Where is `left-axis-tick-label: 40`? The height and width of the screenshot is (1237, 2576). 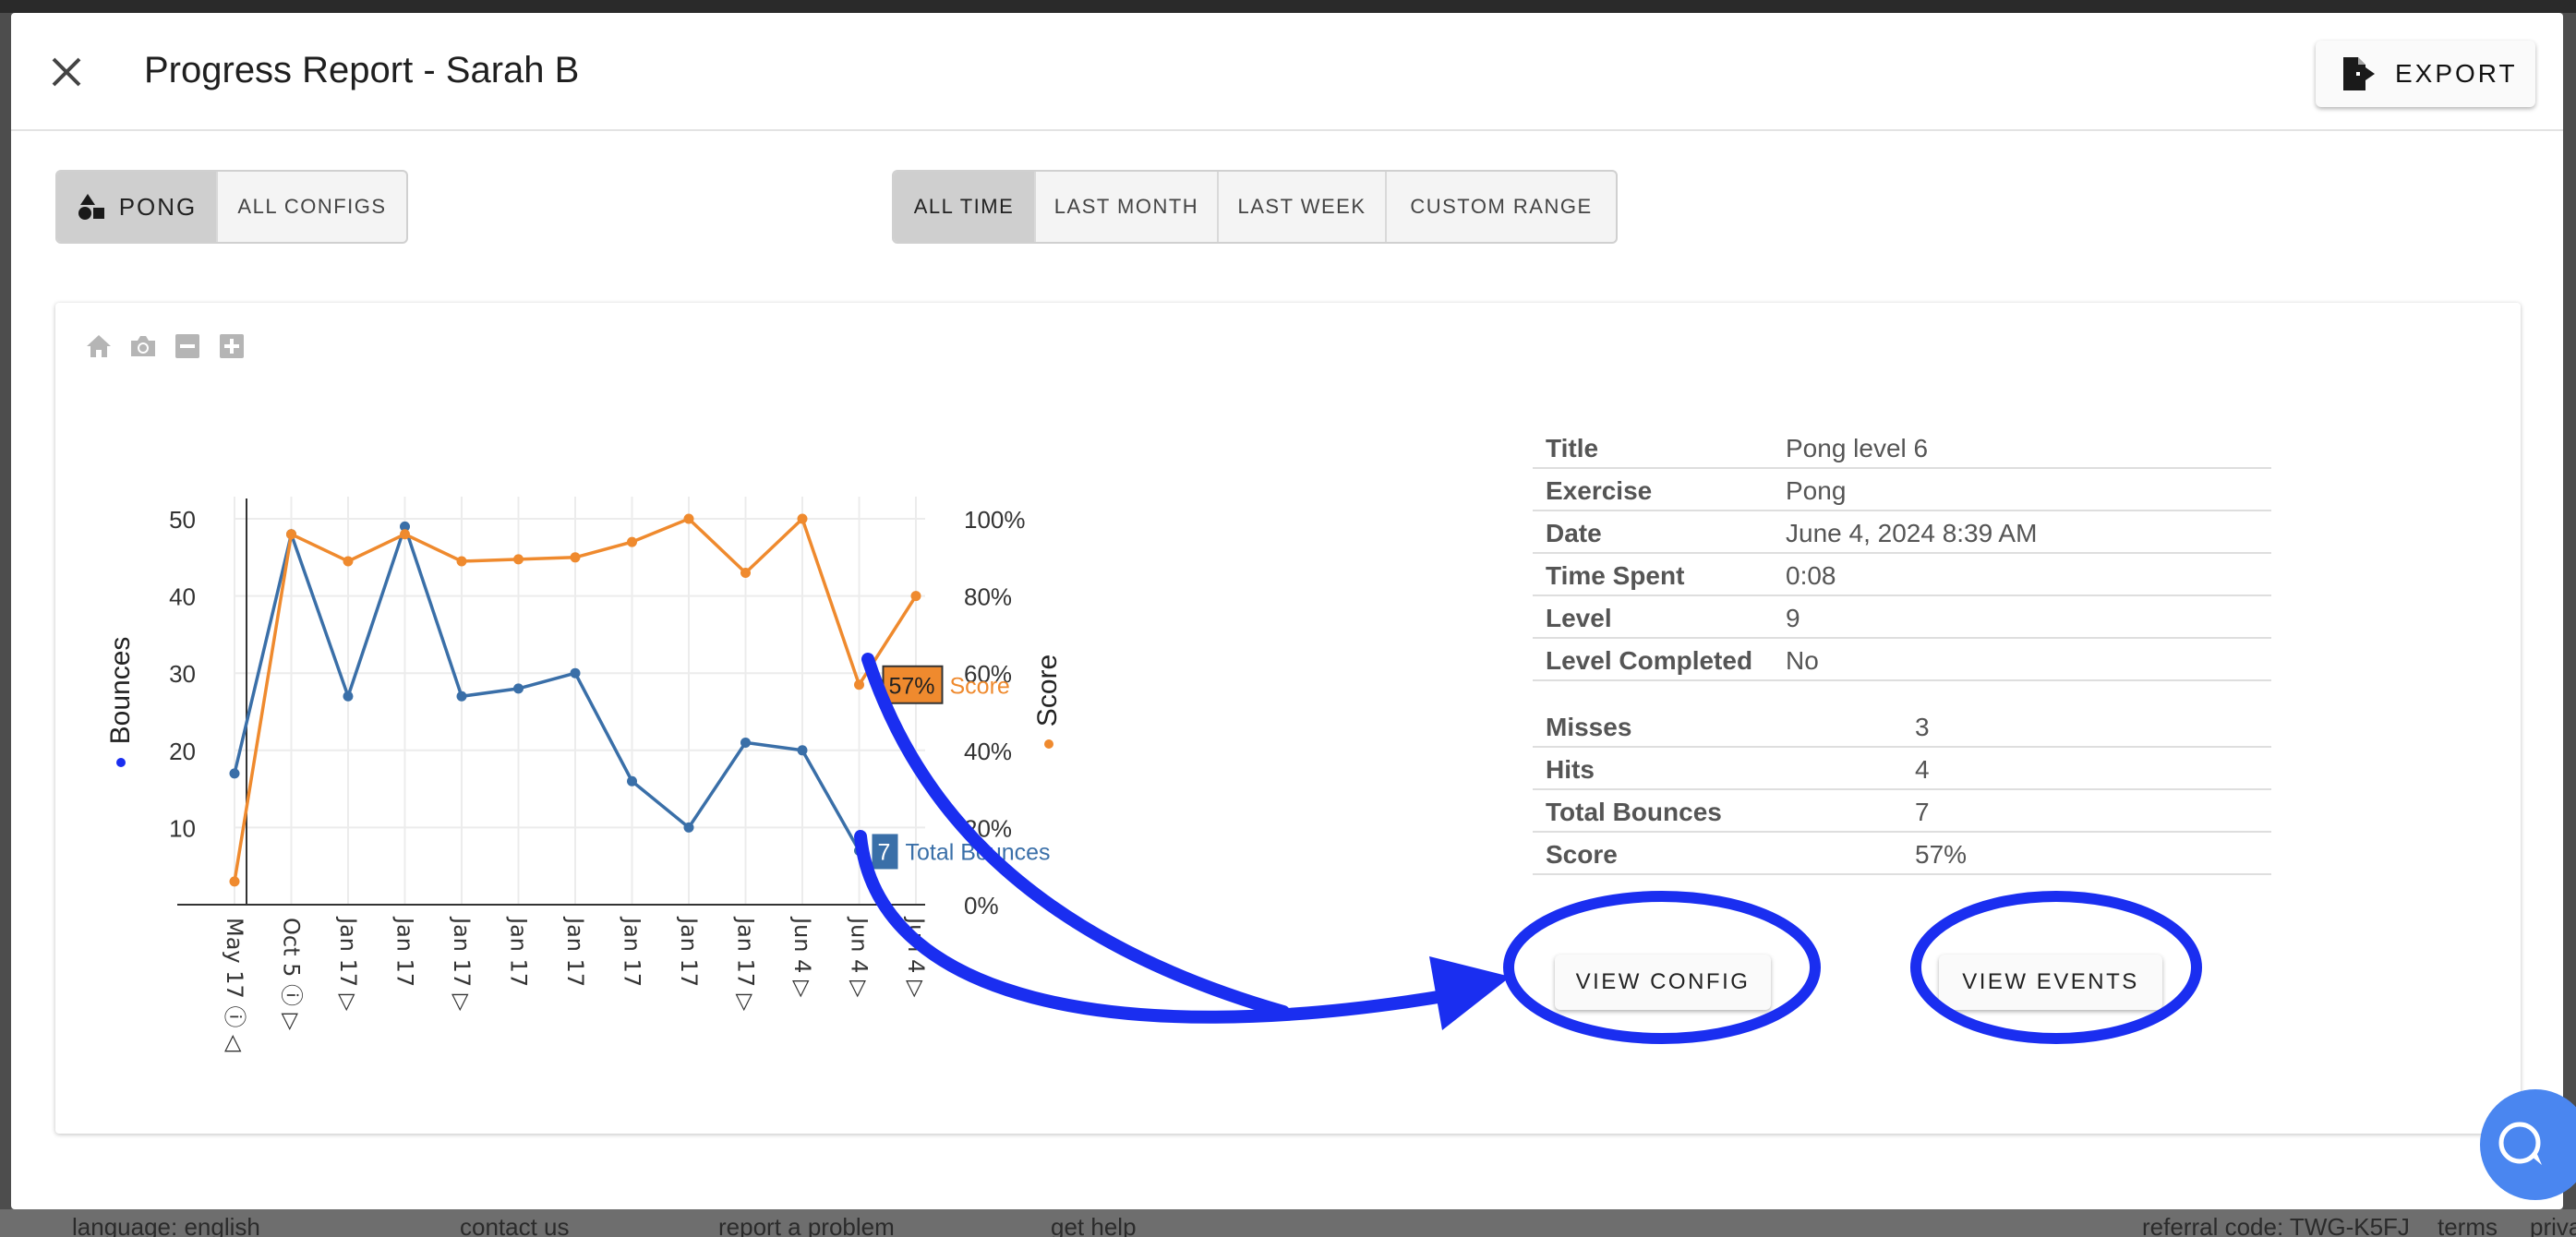
left-axis-tick-label: 40 is located at coordinates (182, 597).